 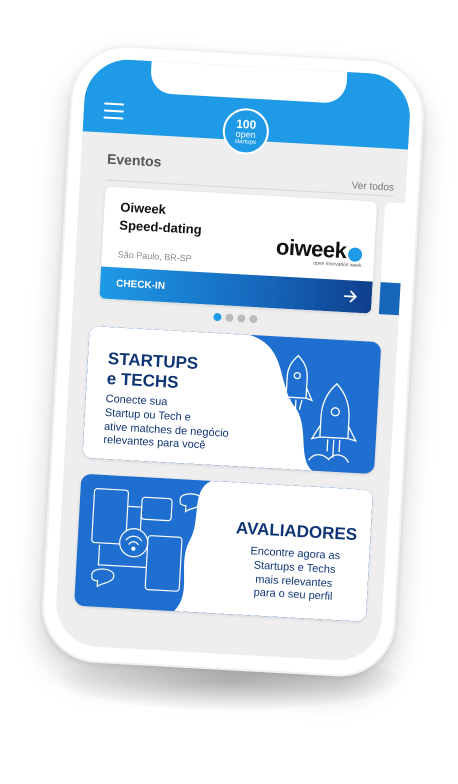 I want to click on logo-word-startups: startups, so click(x=245, y=142).